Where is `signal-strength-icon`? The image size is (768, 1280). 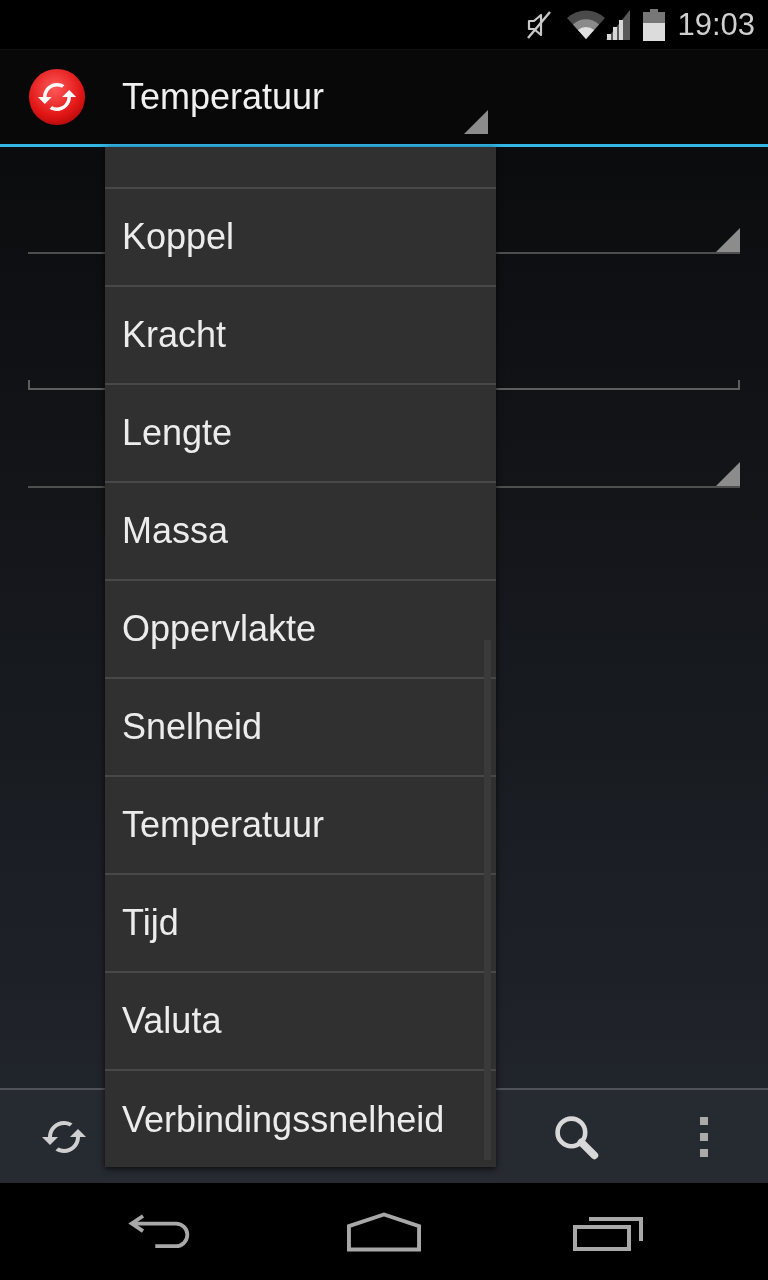
signal-strength-icon is located at coordinates (618, 24).